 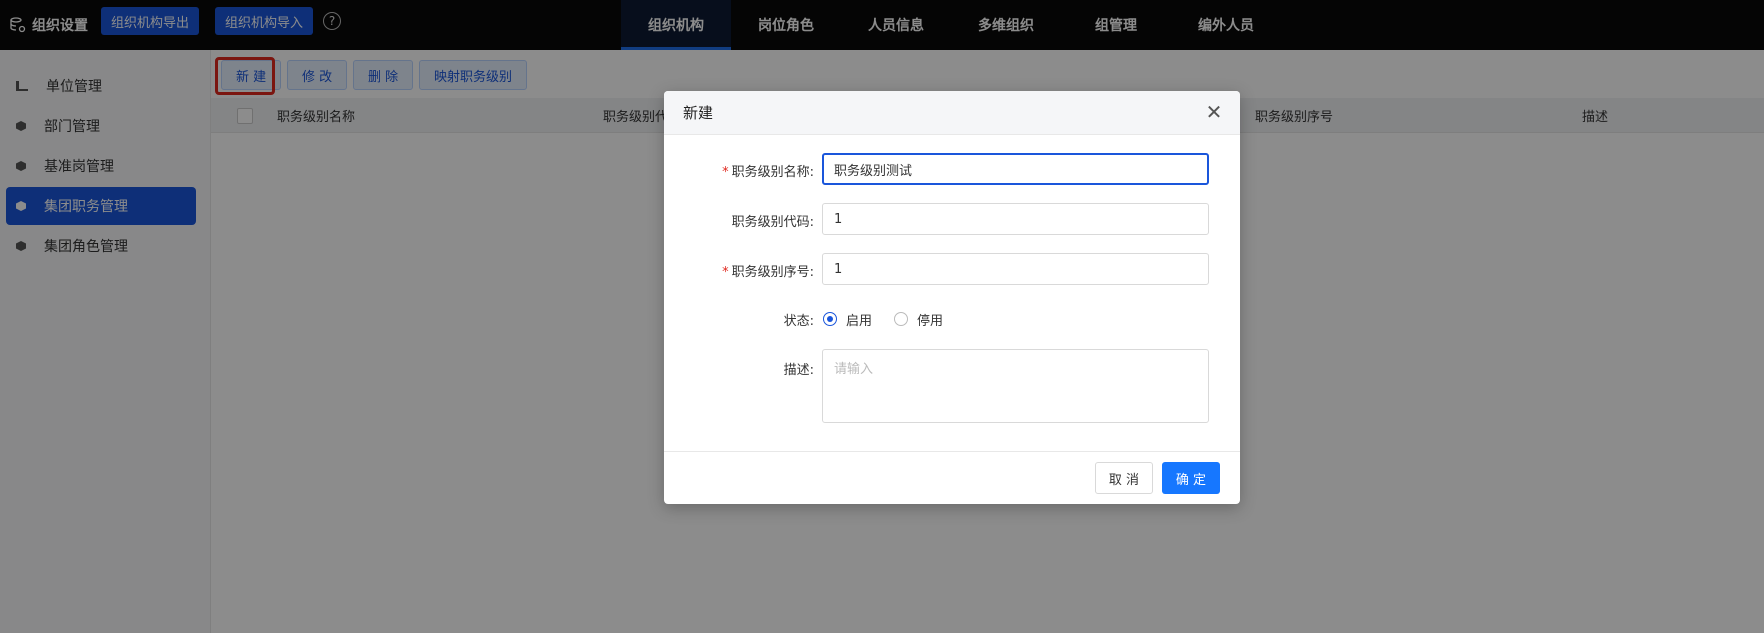 What do you see at coordinates (772, 272) in the screenshot?
I see `order-label-text: 职务级别序号:` at bounding box center [772, 272].